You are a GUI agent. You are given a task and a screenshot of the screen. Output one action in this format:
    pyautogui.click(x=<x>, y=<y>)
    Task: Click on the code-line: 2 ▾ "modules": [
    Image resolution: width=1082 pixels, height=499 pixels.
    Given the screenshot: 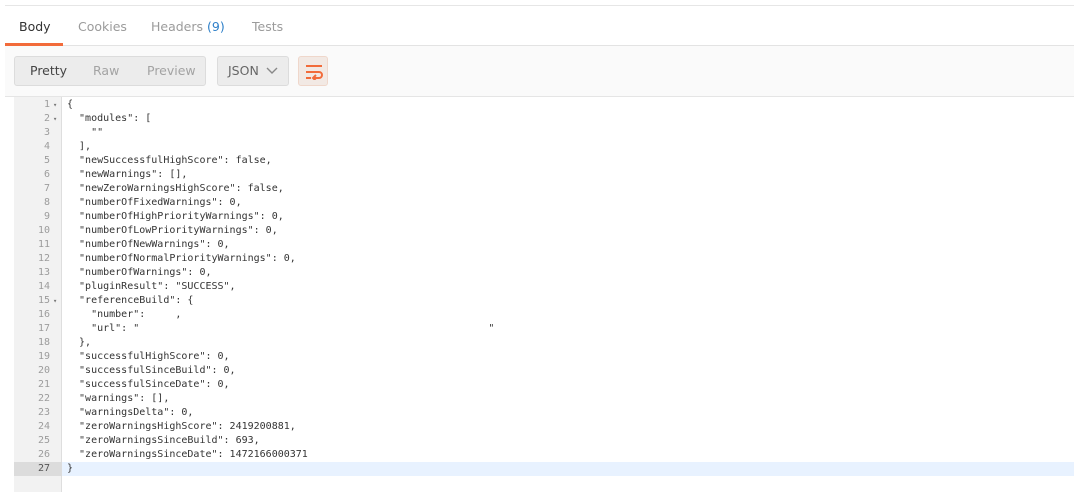 What is the action you would take?
    pyautogui.click(x=544, y=119)
    